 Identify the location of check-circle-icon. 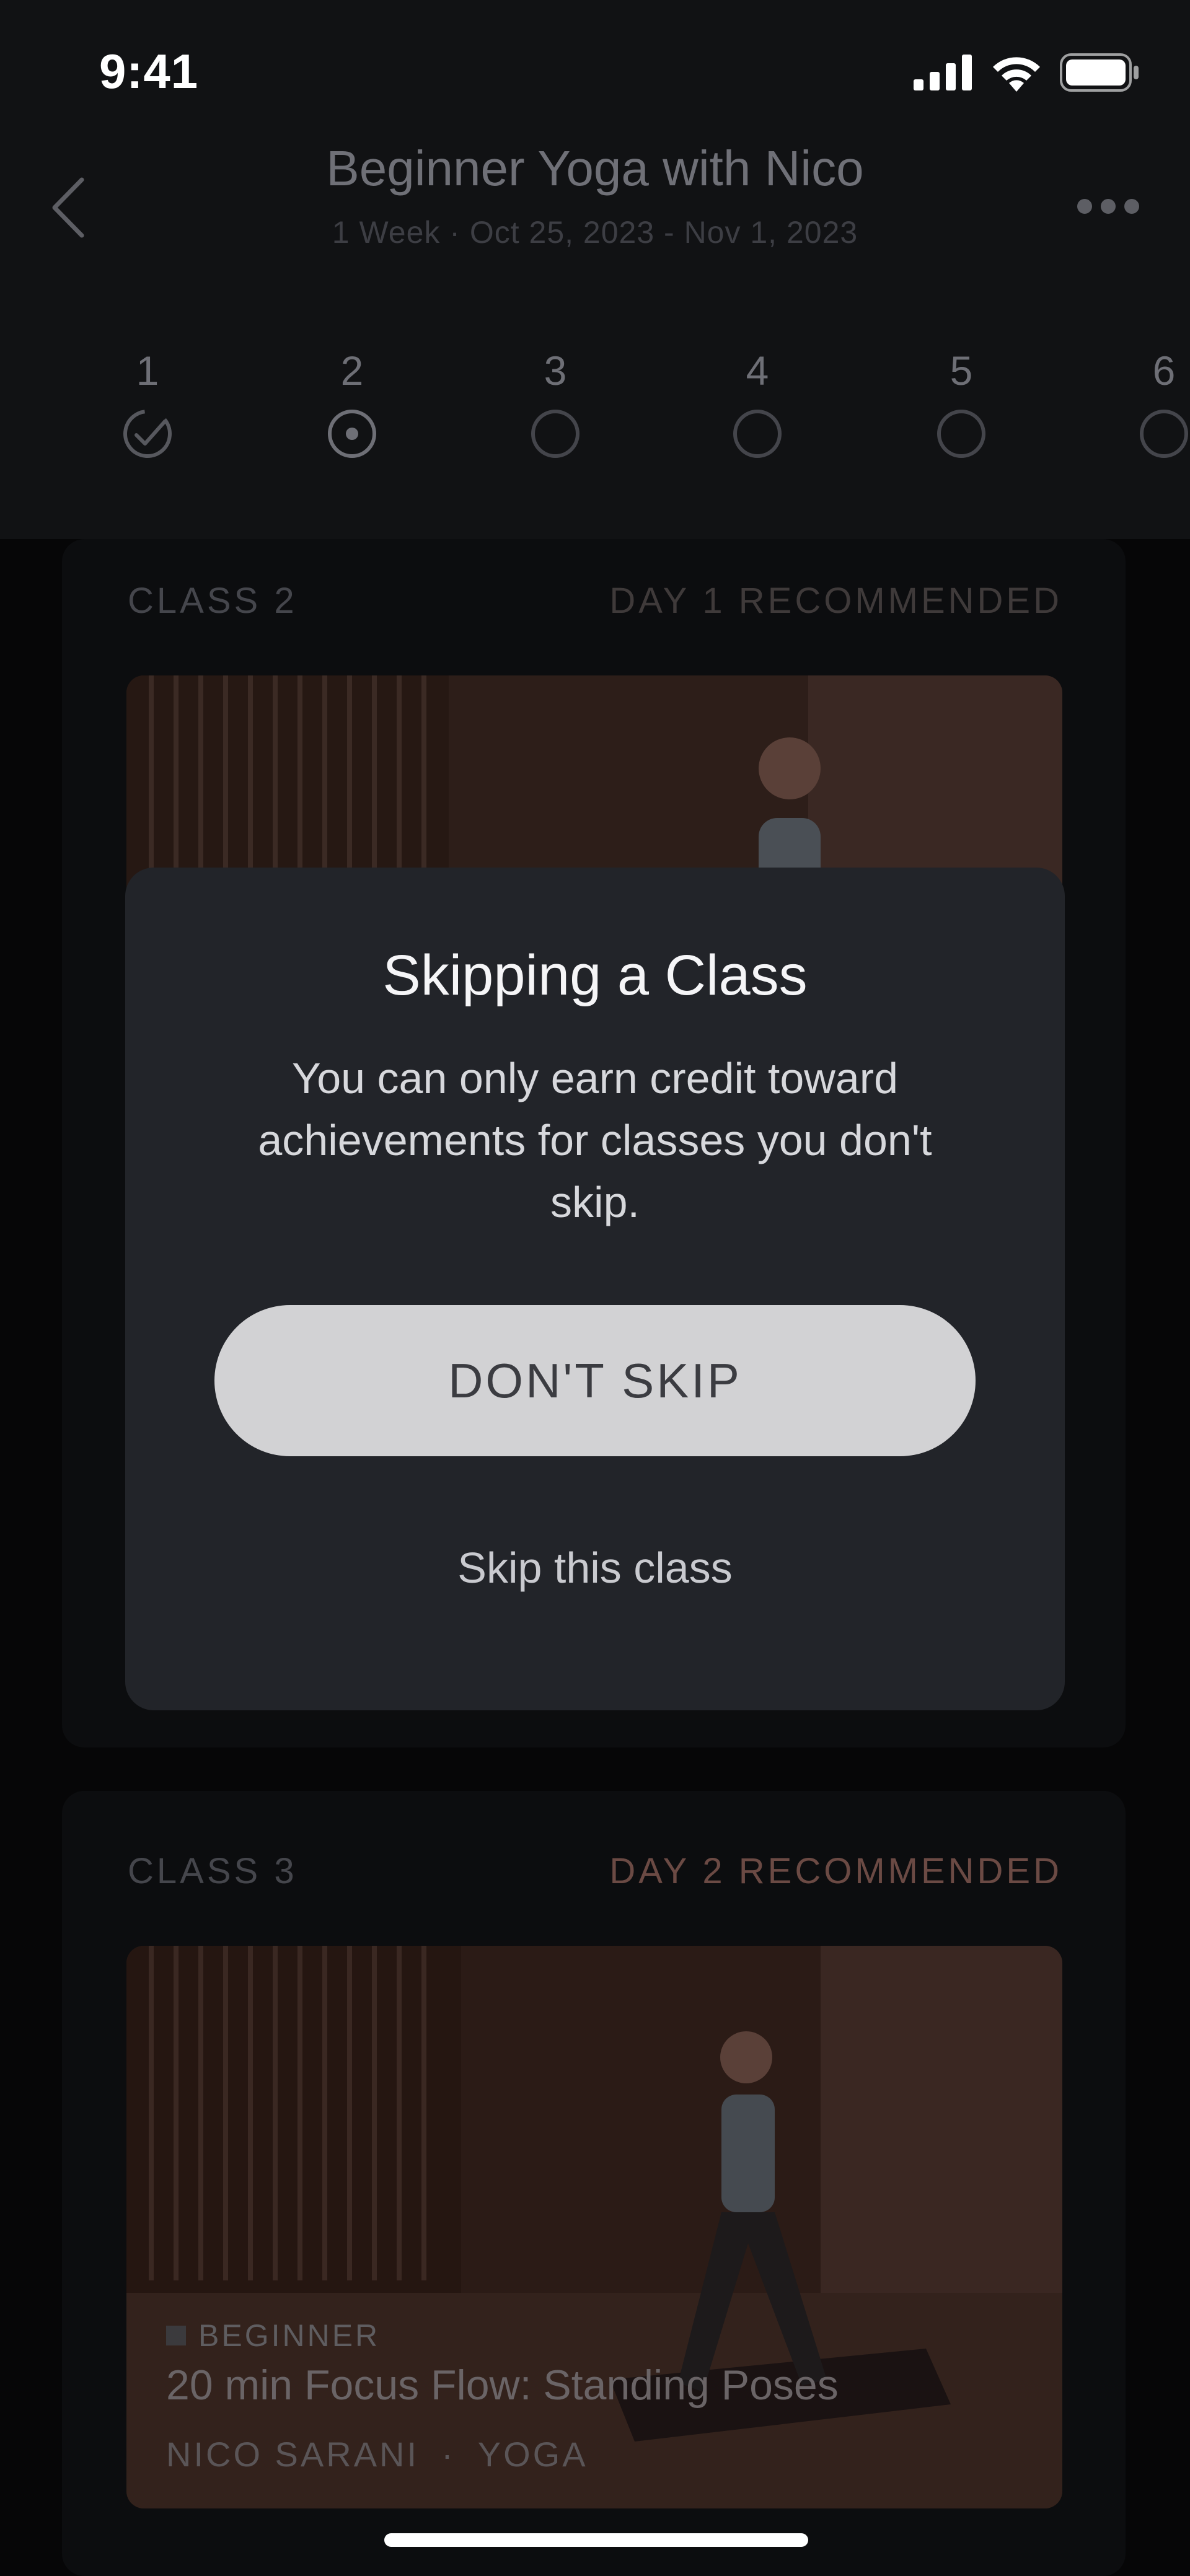
(147, 434).